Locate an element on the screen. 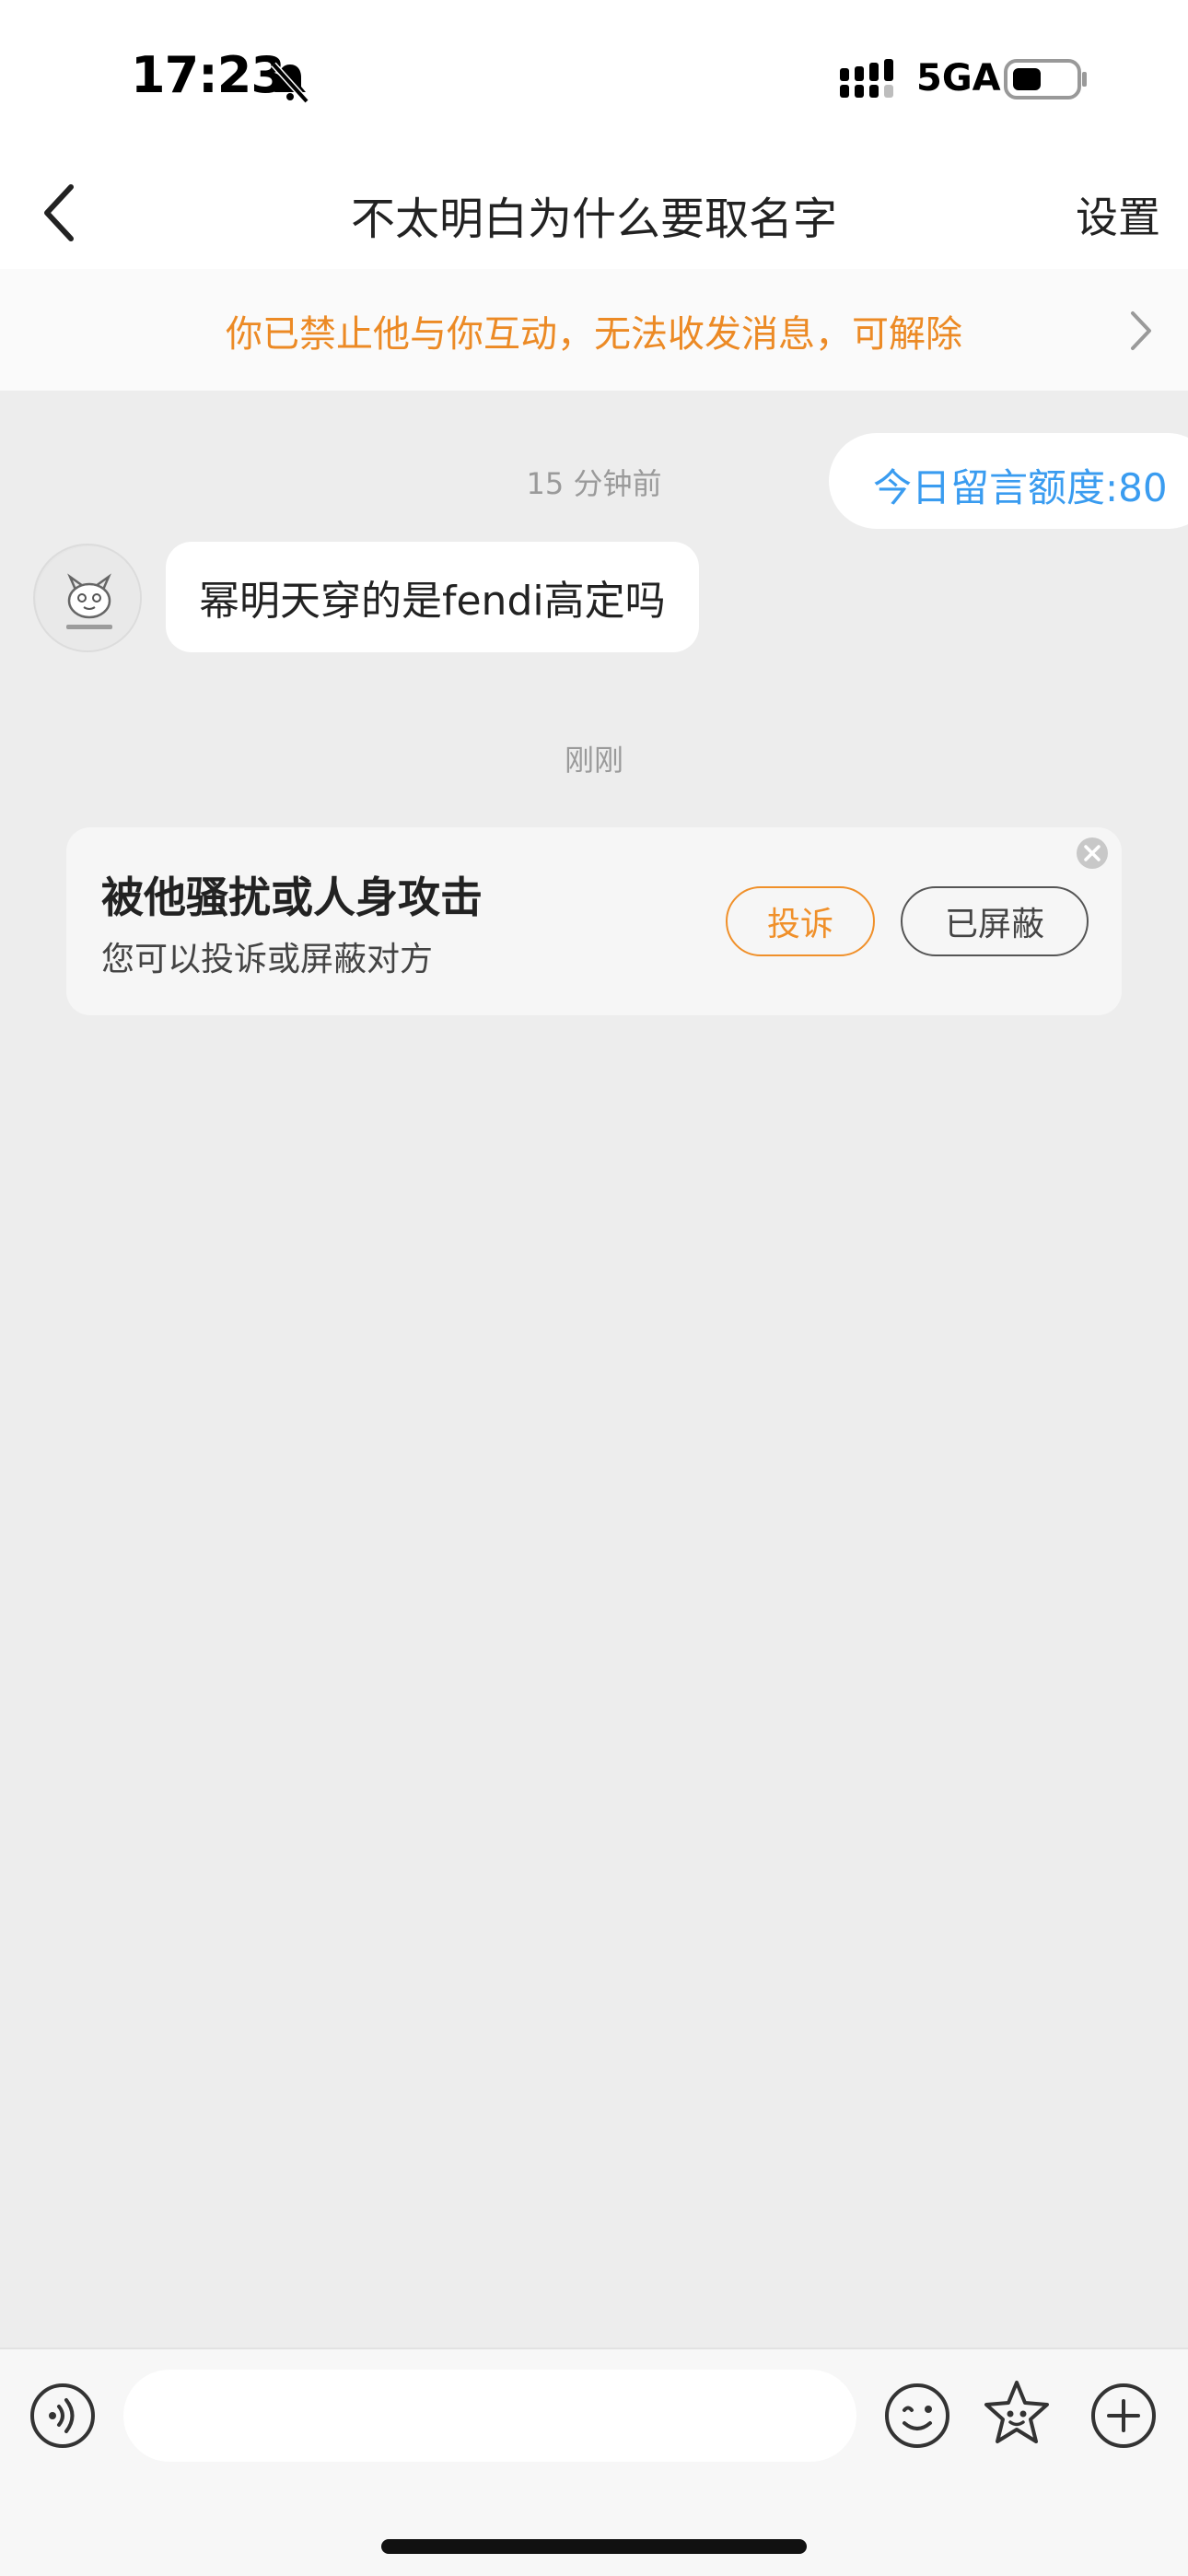 Image resolution: width=1188 pixels, height=2576 pixels. nav-bar: 不太明白为什么要取名字 设置 is located at coordinates (594, 214).